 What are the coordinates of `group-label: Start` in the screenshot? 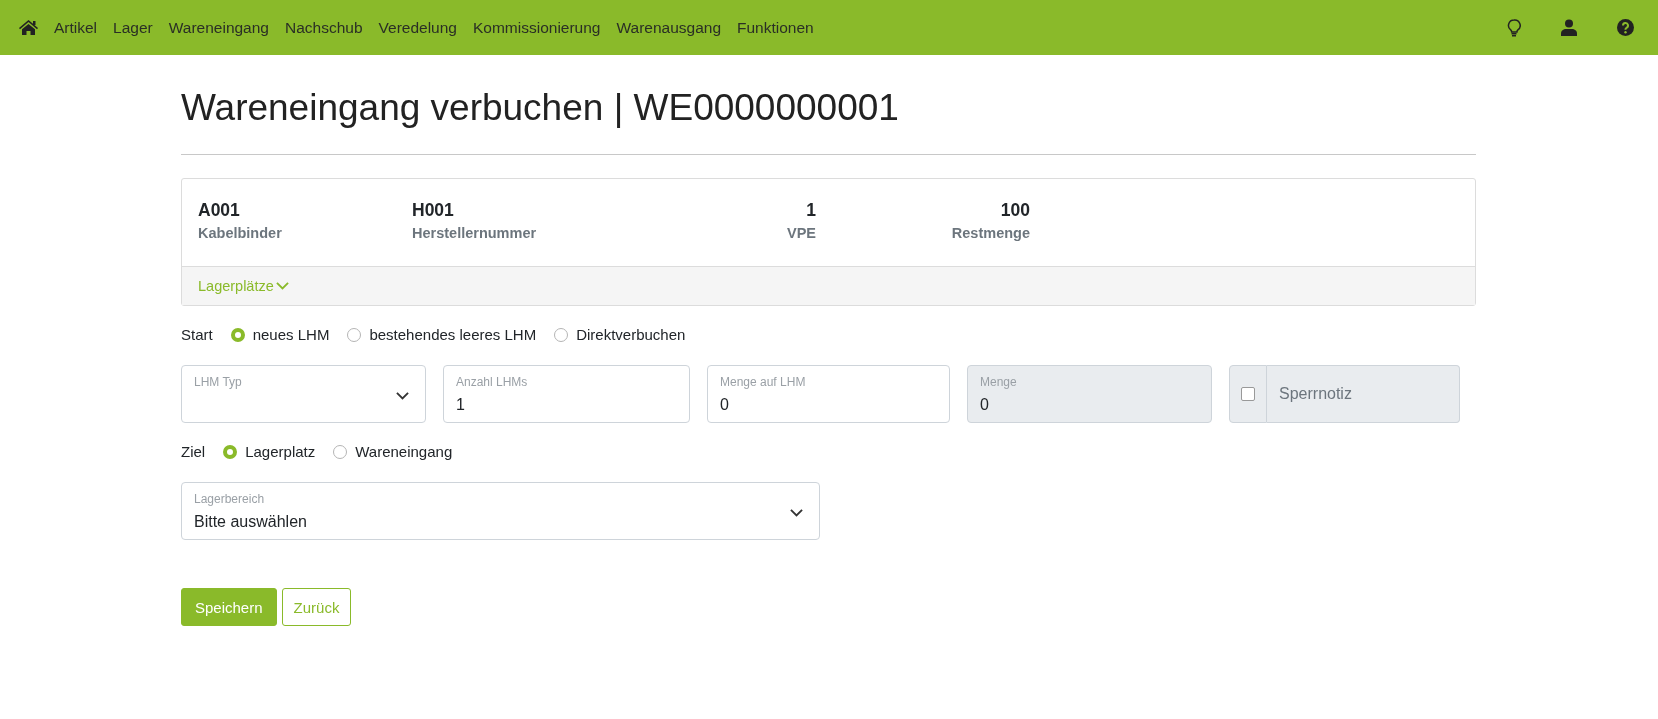 It's located at (197, 334).